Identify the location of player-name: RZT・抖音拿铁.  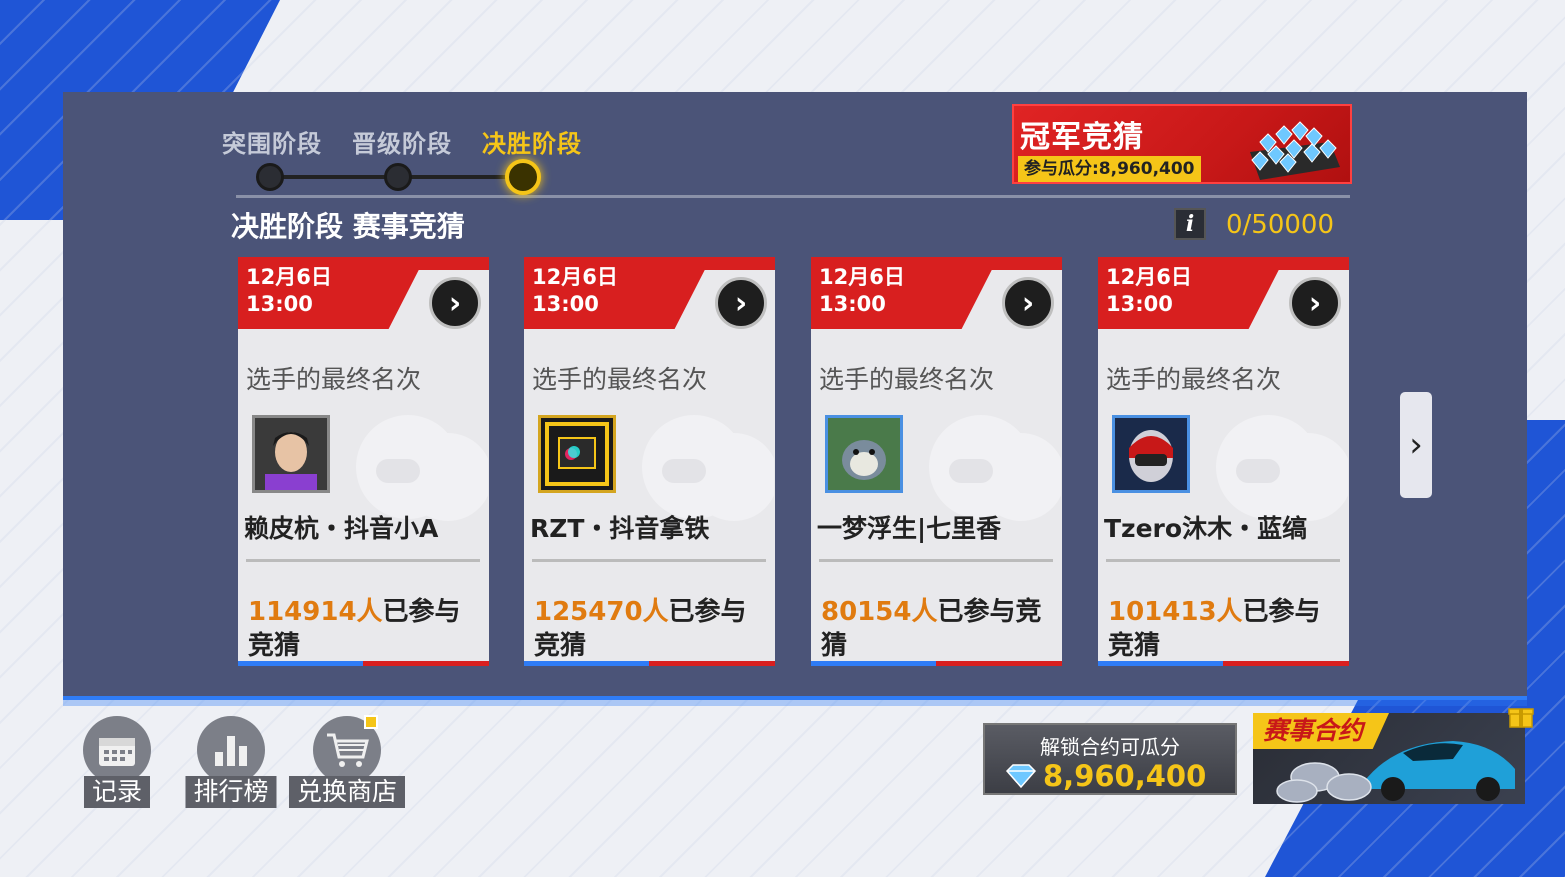
(620, 528).